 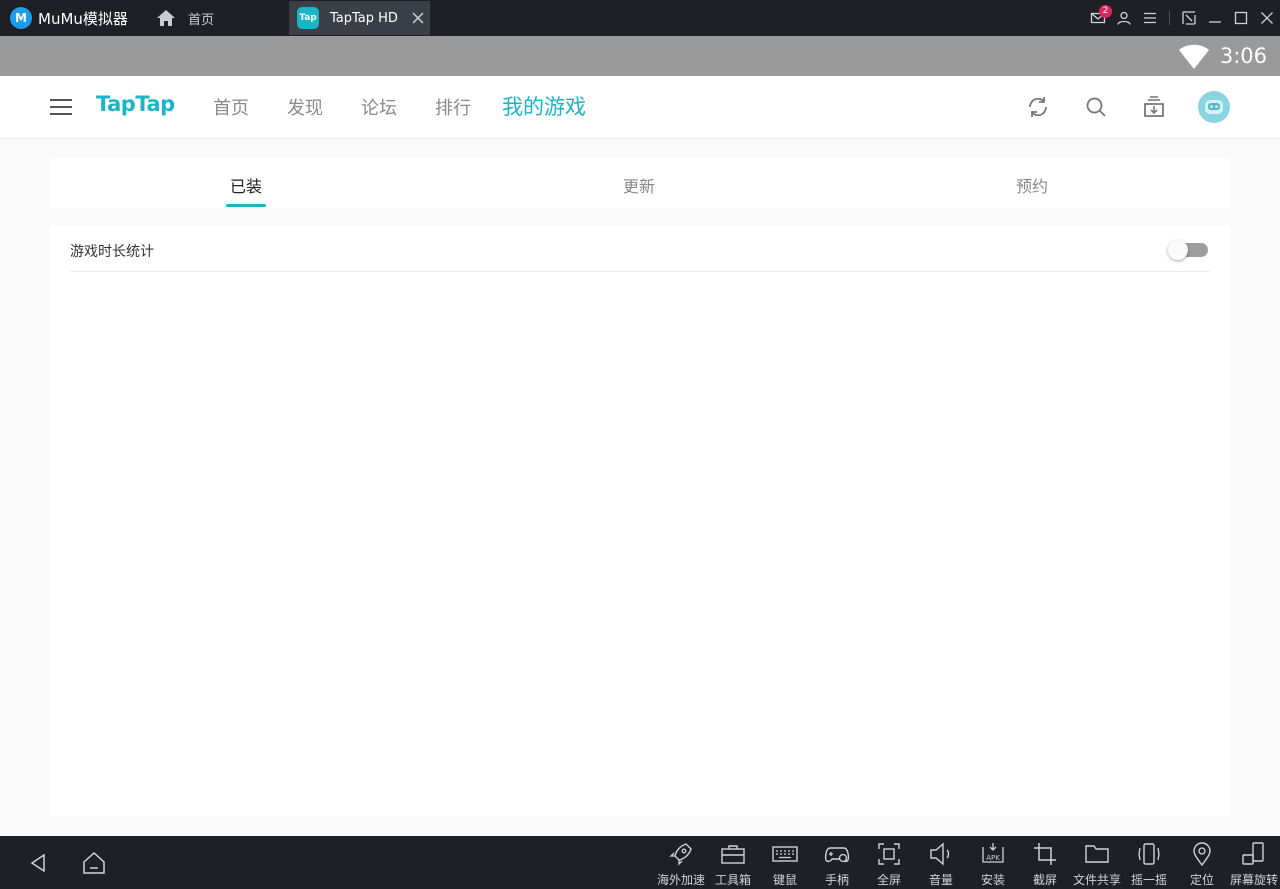 What do you see at coordinates (836, 880) in the screenshot?
I see `tool-label: 手柄` at bounding box center [836, 880].